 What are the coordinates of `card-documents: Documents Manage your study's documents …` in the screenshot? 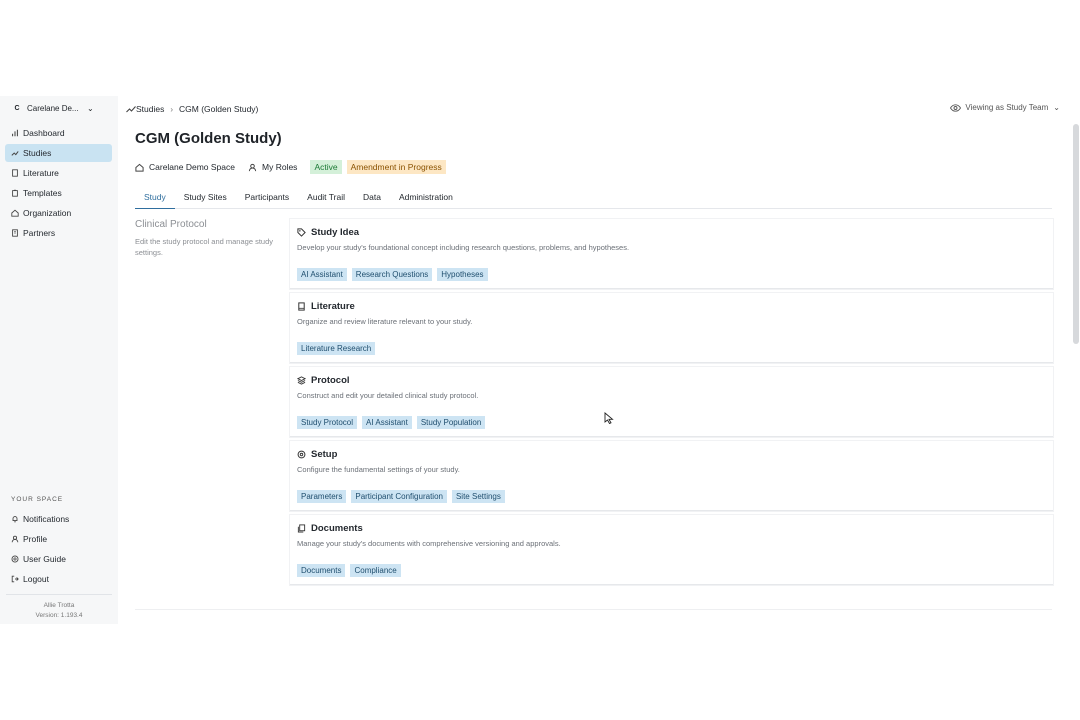 It's located at (671, 550).